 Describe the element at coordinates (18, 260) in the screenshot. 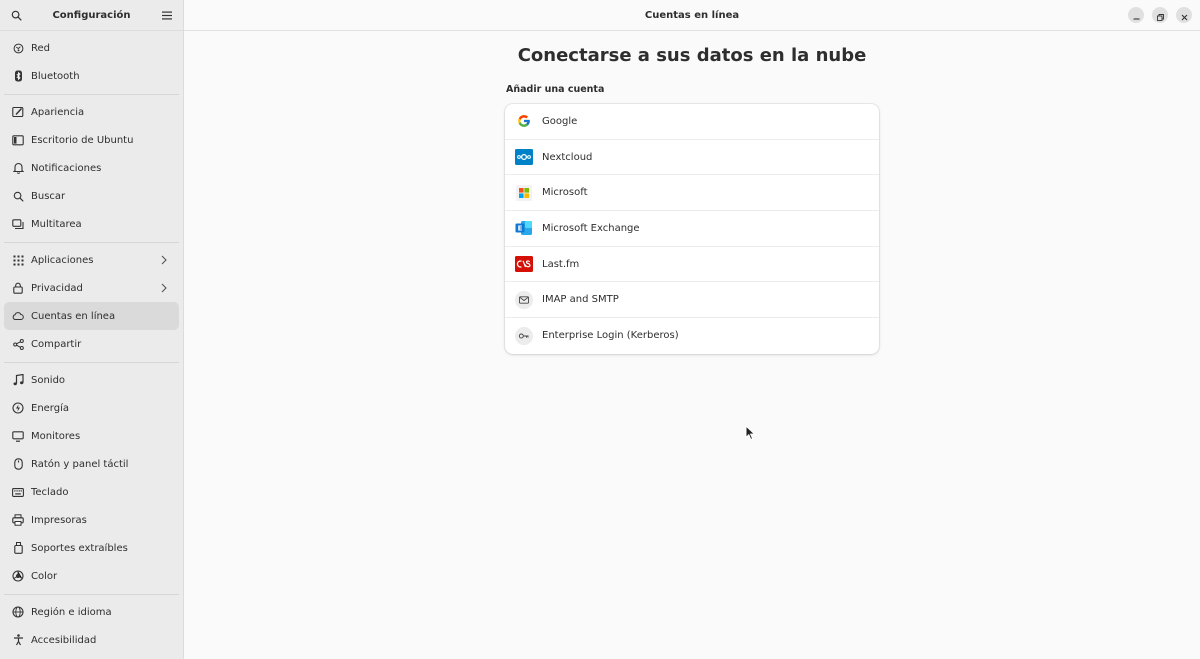

I see `apps-grid-icon` at that location.